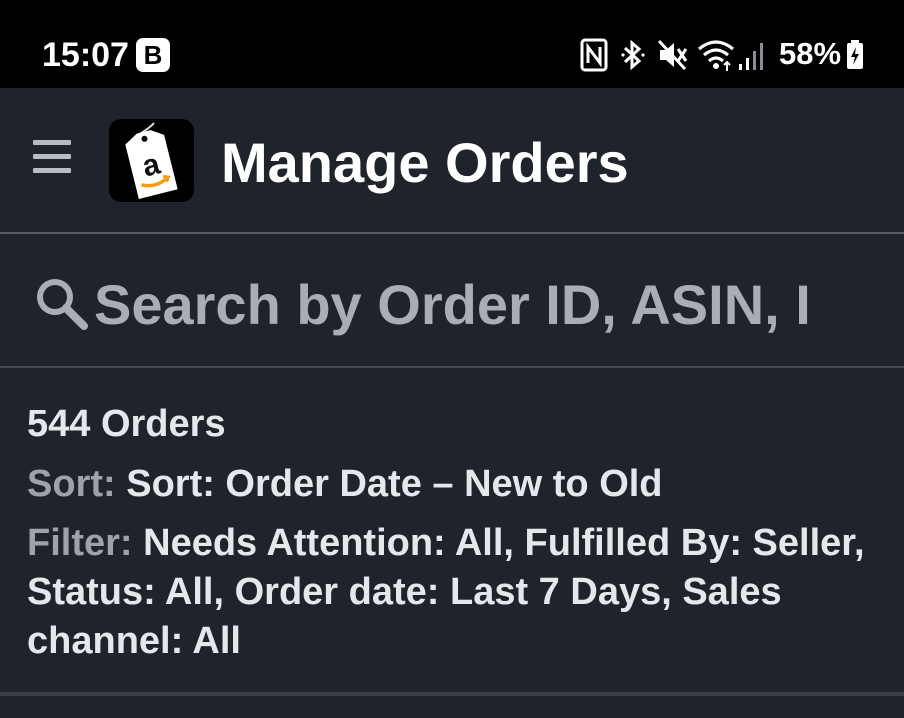 This screenshot has width=904, height=718. What do you see at coordinates (452, 44) in the screenshot?
I see `status-bar: 15:07 B 58%` at bounding box center [452, 44].